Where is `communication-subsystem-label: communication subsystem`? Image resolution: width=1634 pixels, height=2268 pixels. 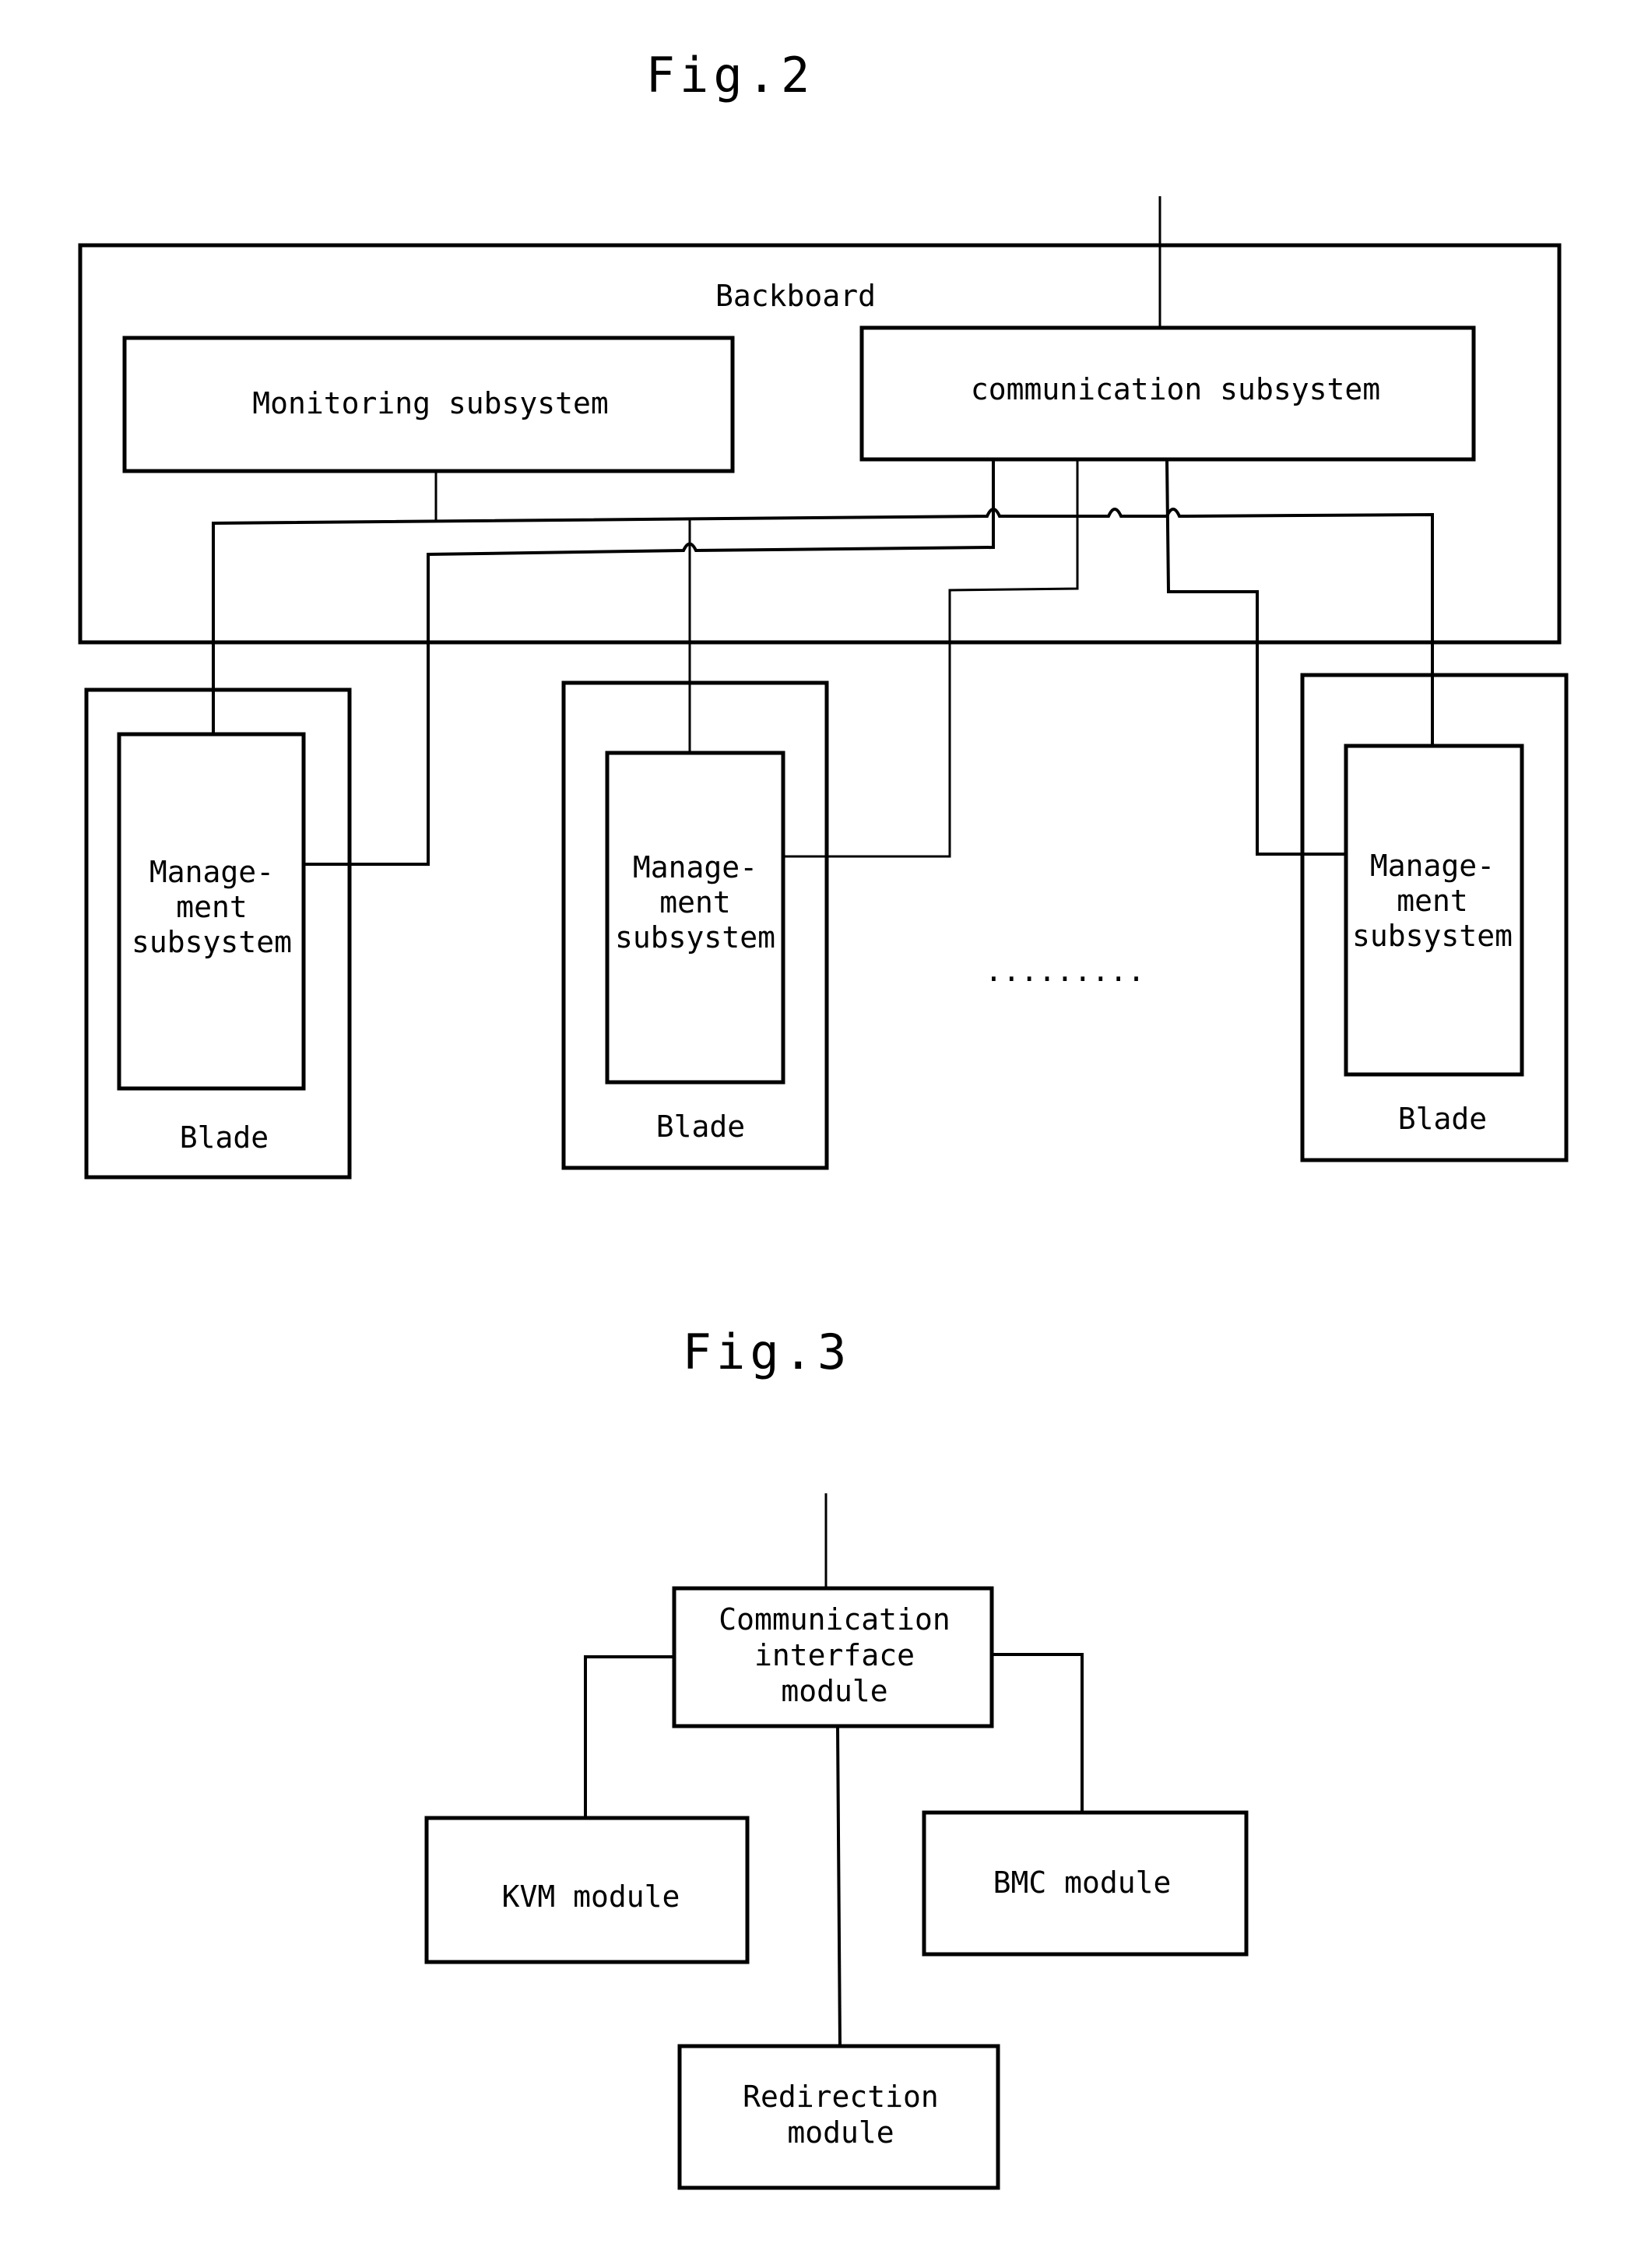 communication-subsystem-label: communication subsystem is located at coordinates (1175, 389).